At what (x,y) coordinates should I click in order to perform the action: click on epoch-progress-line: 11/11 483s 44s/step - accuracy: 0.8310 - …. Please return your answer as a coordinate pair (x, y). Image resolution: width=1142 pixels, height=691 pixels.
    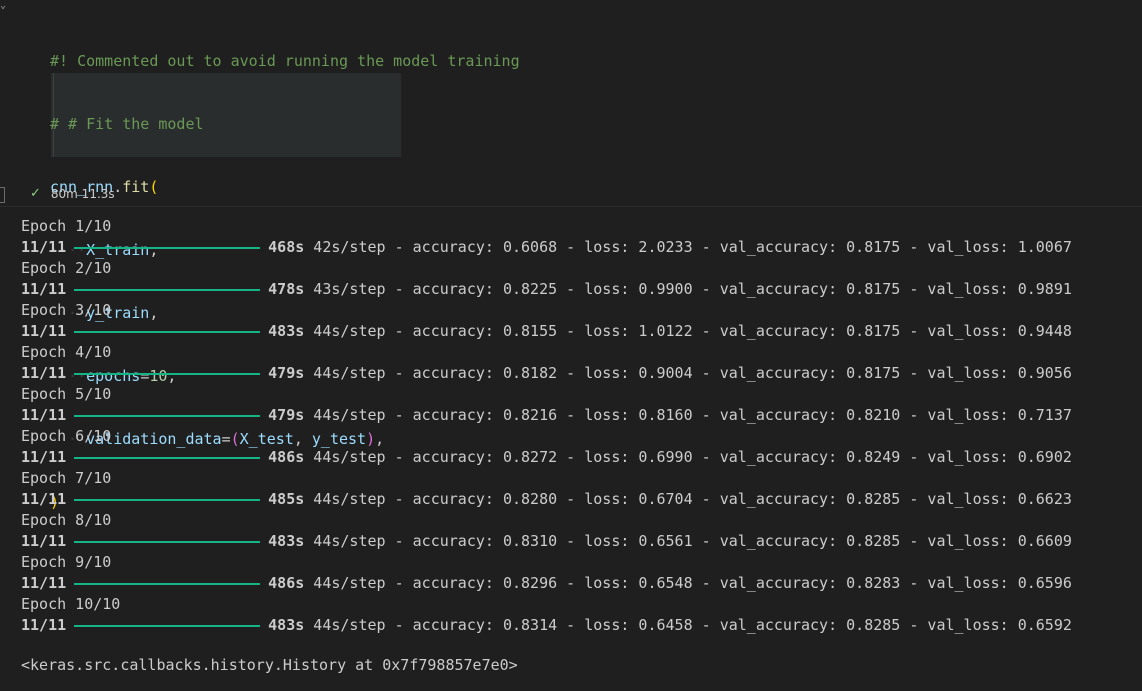
    Looking at the image, I should click on (546, 541).